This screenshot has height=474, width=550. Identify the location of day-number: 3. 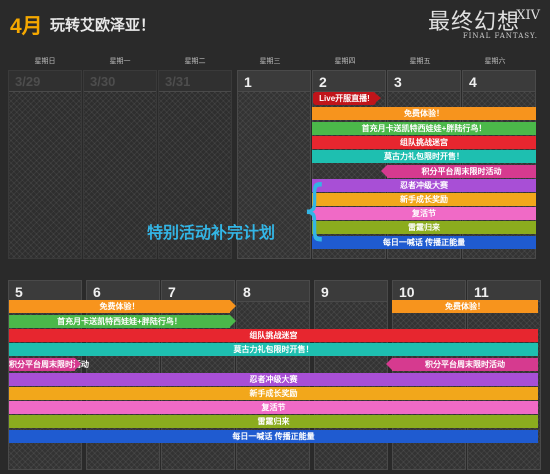
(398, 82).